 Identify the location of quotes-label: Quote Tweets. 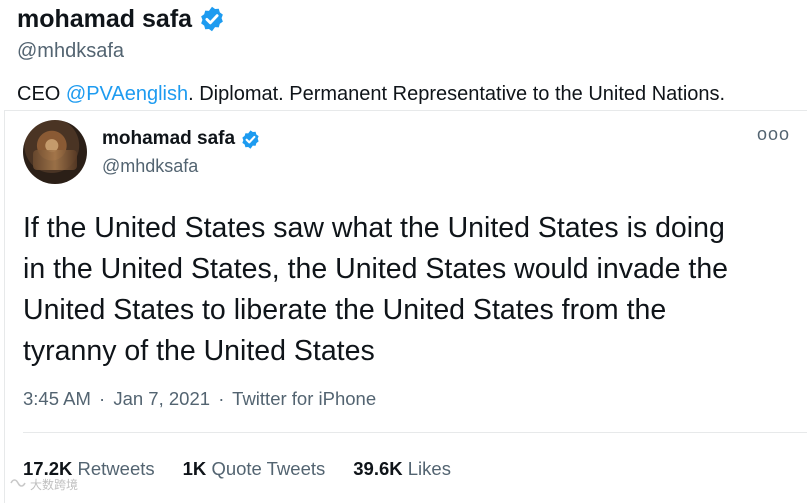
(268, 468).